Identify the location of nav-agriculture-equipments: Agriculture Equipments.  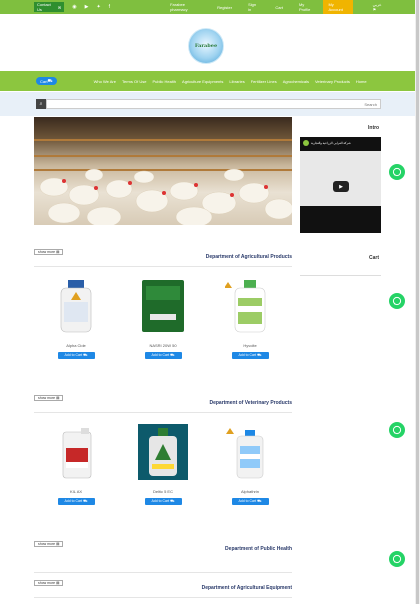
(202, 81).